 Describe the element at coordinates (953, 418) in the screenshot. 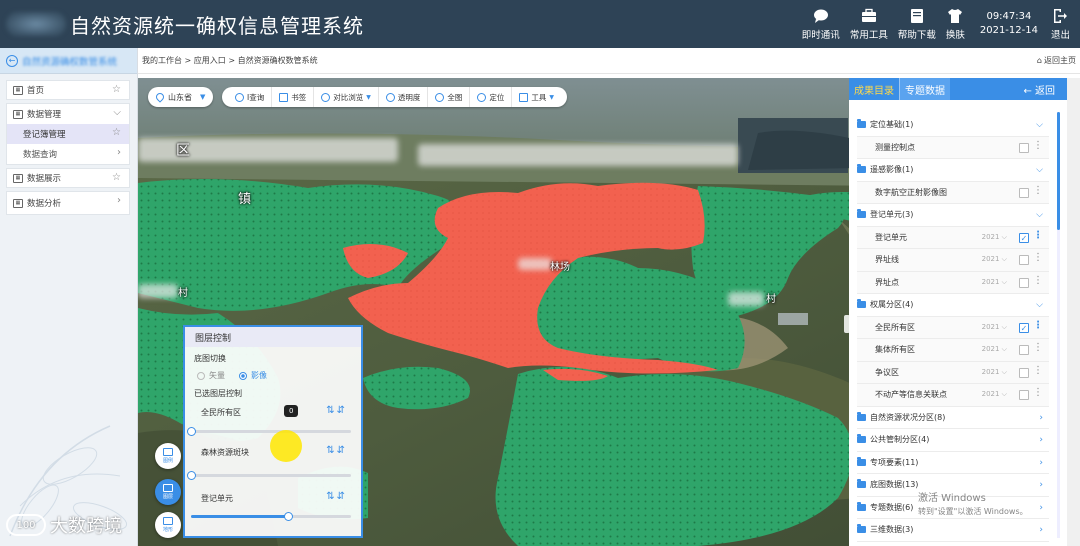

I see `catalog-category: 自然资源状况分区(8) ›` at that location.